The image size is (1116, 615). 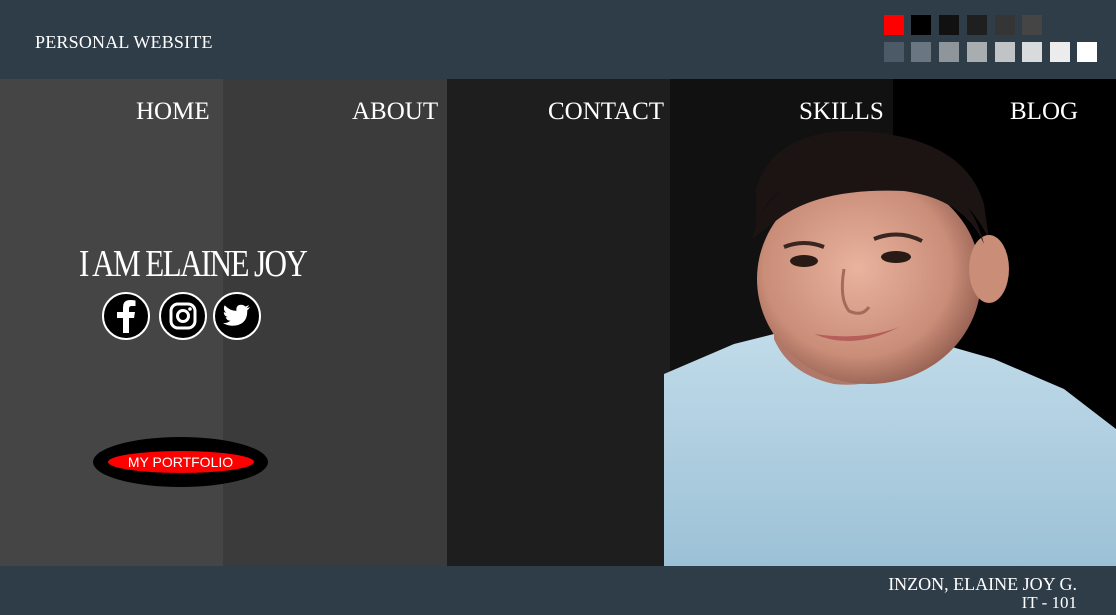 I want to click on nav-home: HOME, so click(x=173, y=112).